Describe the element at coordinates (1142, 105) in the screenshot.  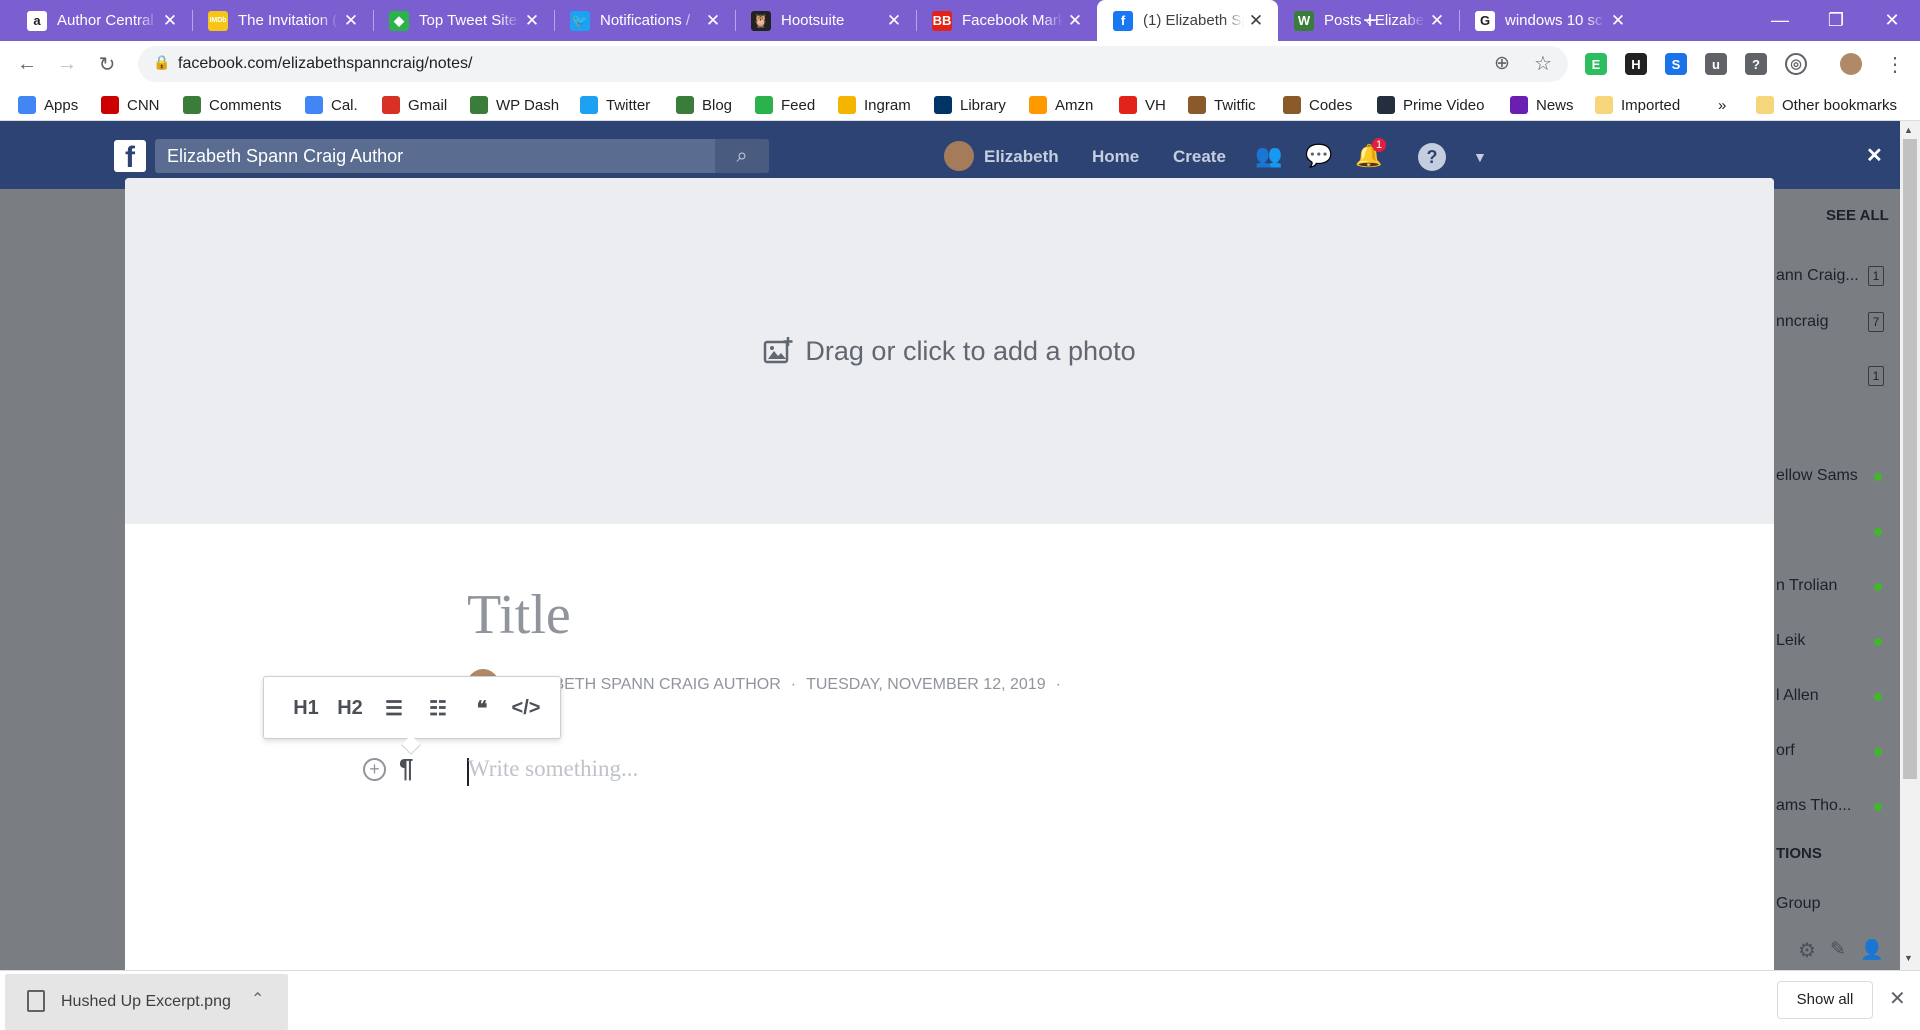
I see `bookmark-vh: VH` at that location.